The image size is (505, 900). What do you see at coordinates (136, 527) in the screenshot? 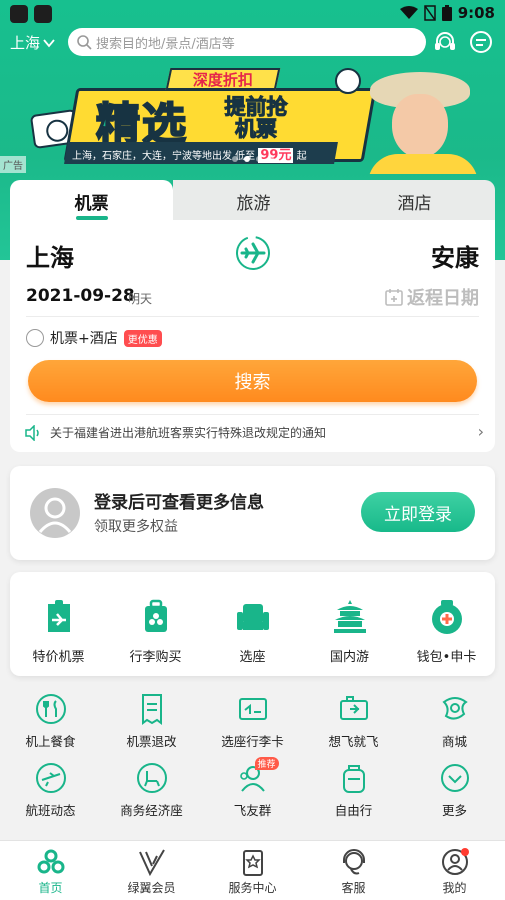
I see `login-subtitle: 领取更多权益` at bounding box center [136, 527].